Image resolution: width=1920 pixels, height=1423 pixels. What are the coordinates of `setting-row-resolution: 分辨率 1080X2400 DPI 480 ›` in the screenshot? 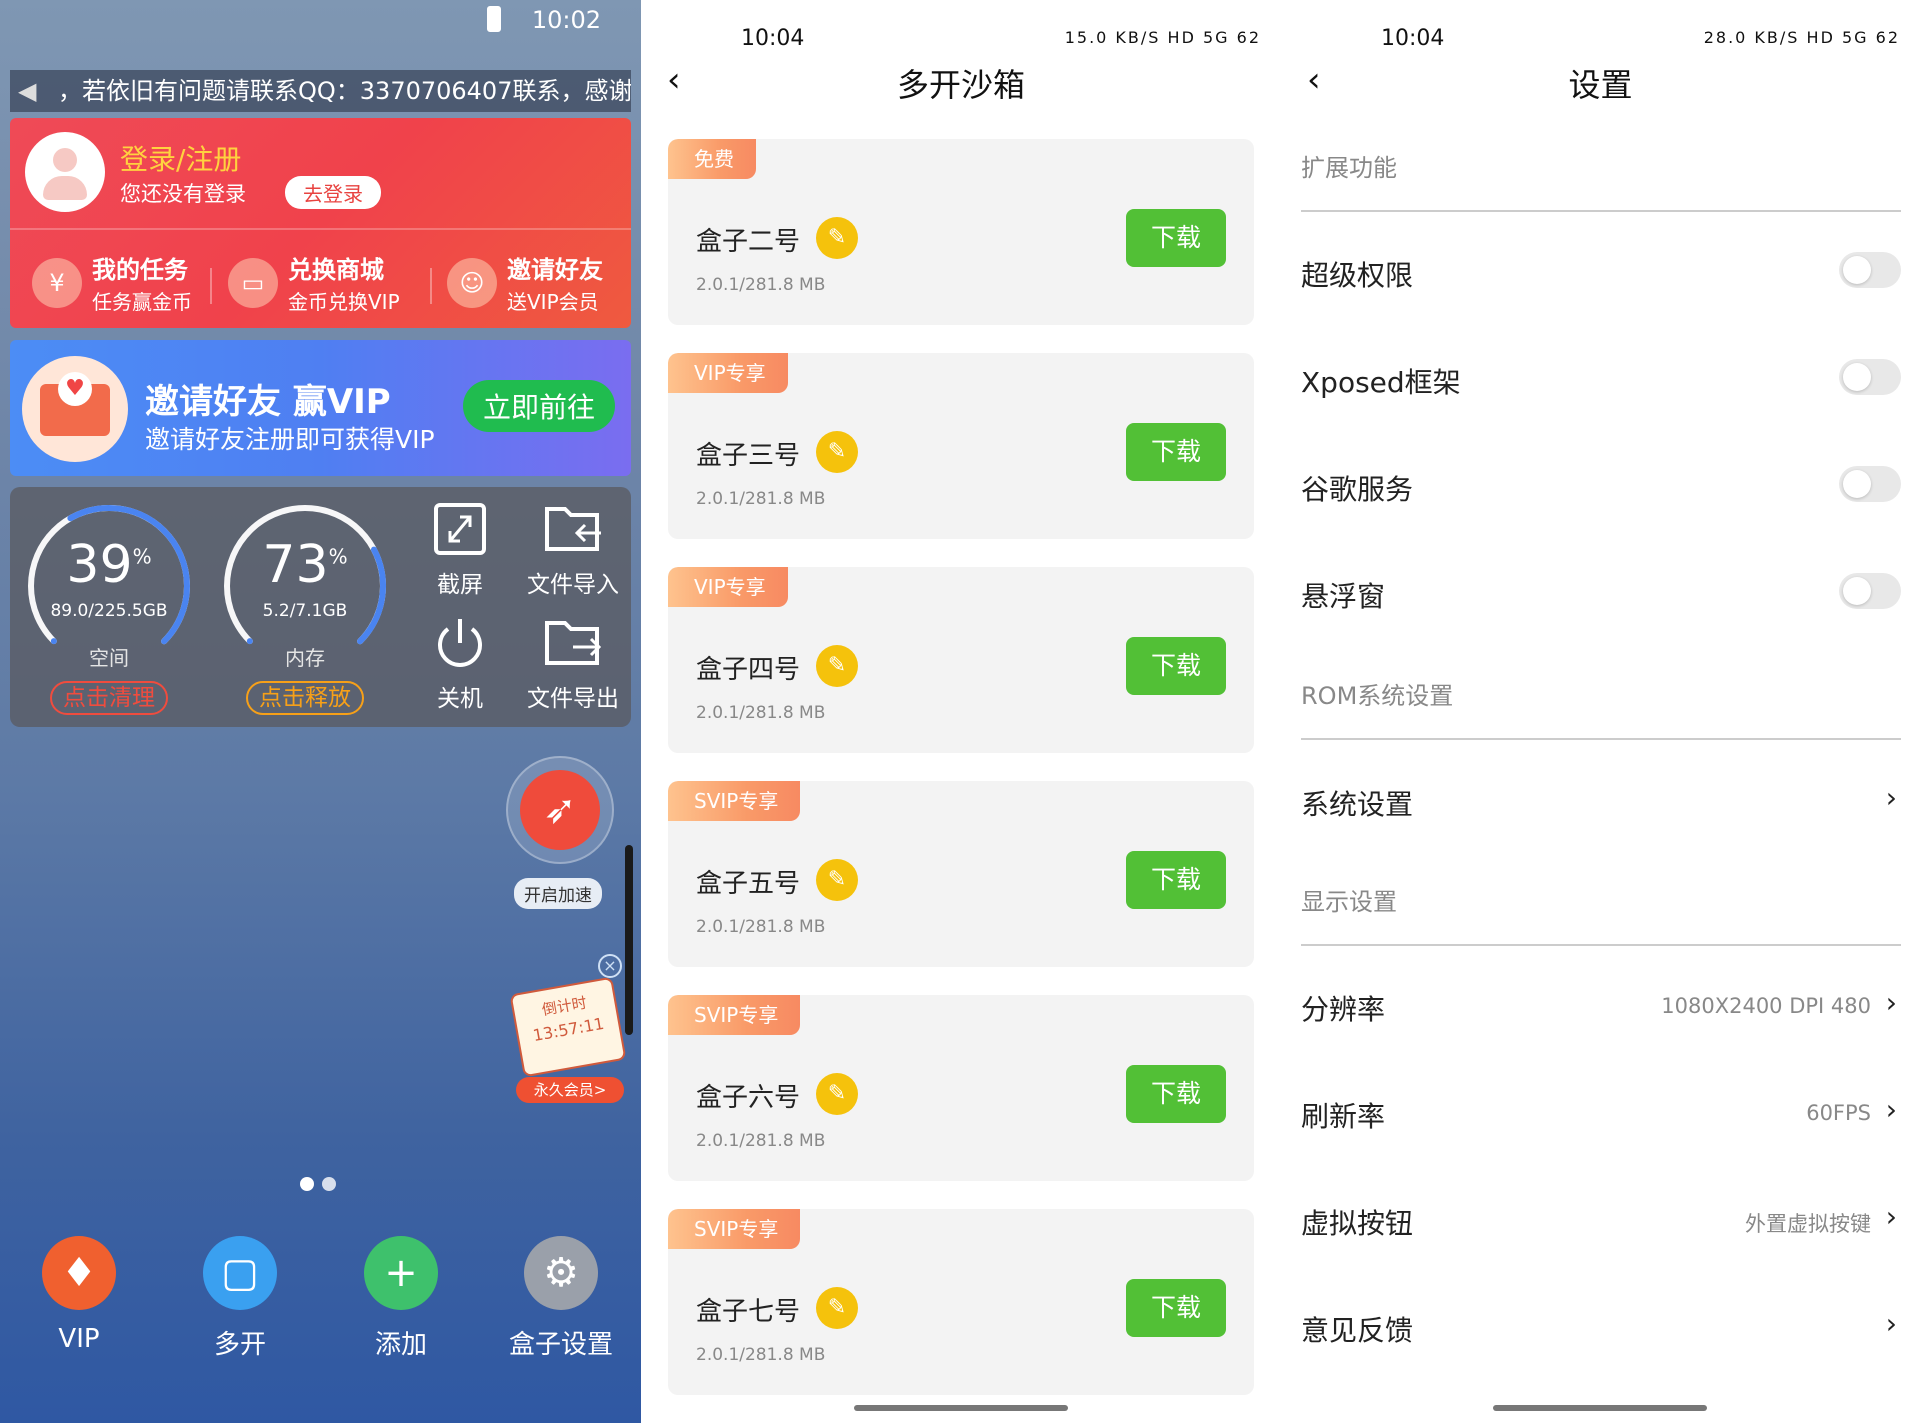 It's located at (1601, 1006).